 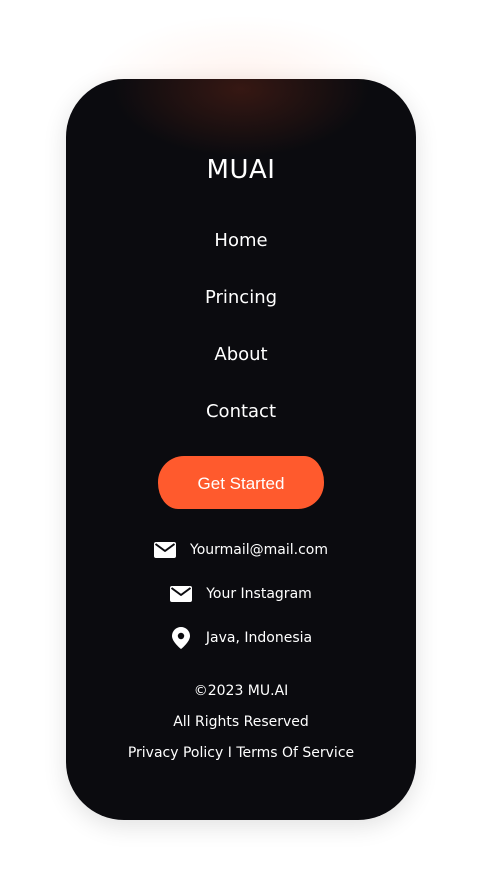 What do you see at coordinates (241, 482) in the screenshot?
I see `get-started-button: Get Started` at bounding box center [241, 482].